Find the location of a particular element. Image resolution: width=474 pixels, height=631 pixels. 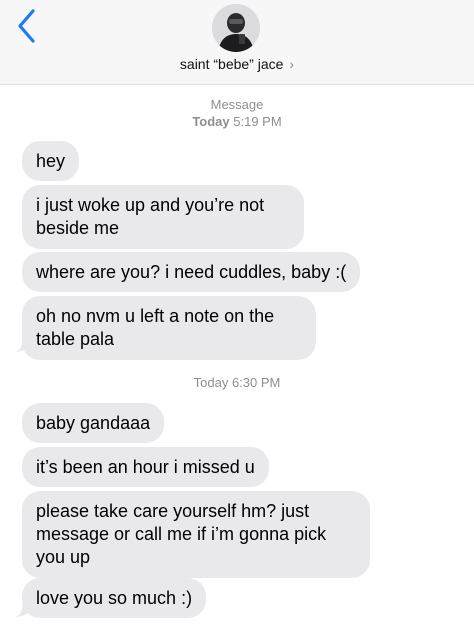

timestamp: Today 5:19 PM is located at coordinates (237, 121).